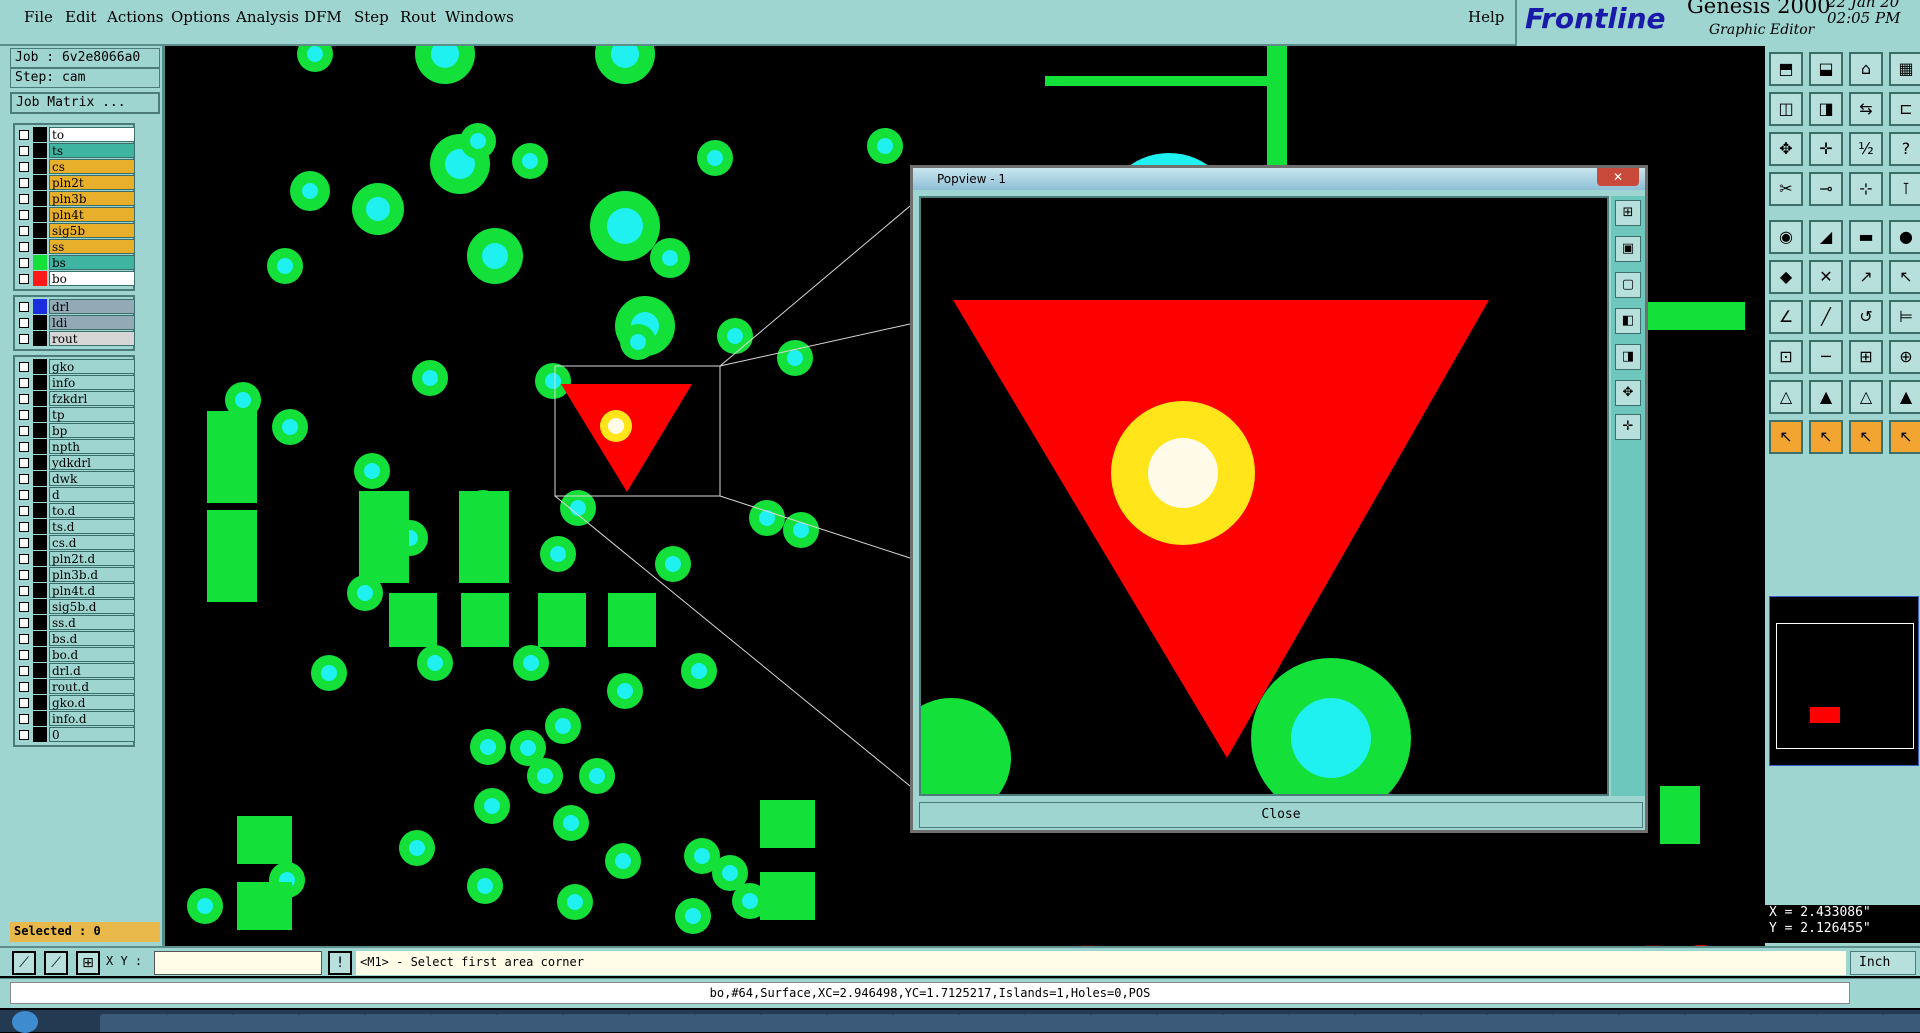 This screenshot has width=1920, height=1033. I want to click on layer-row-to: to, so click(75, 135).